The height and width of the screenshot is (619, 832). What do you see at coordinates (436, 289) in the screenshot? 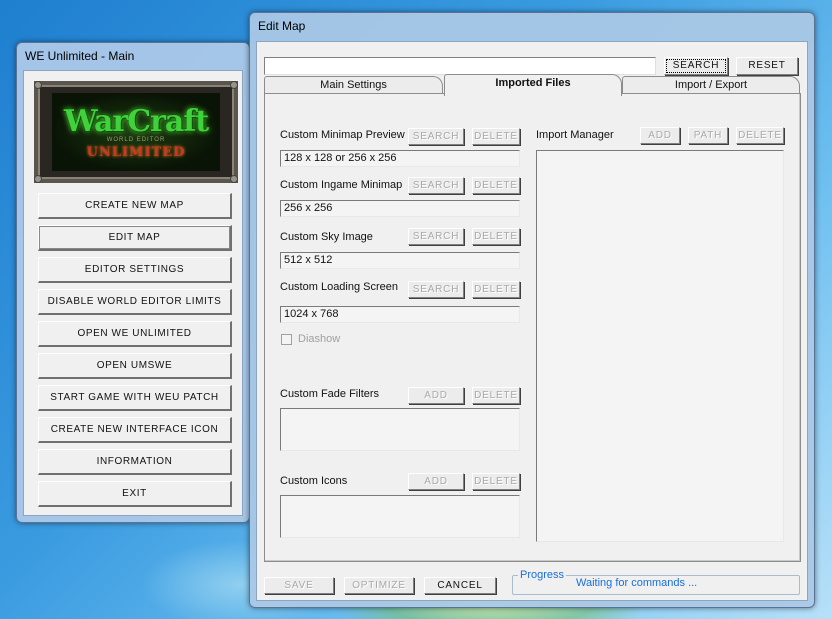
I see `loading-screen-search-button: Search` at bounding box center [436, 289].